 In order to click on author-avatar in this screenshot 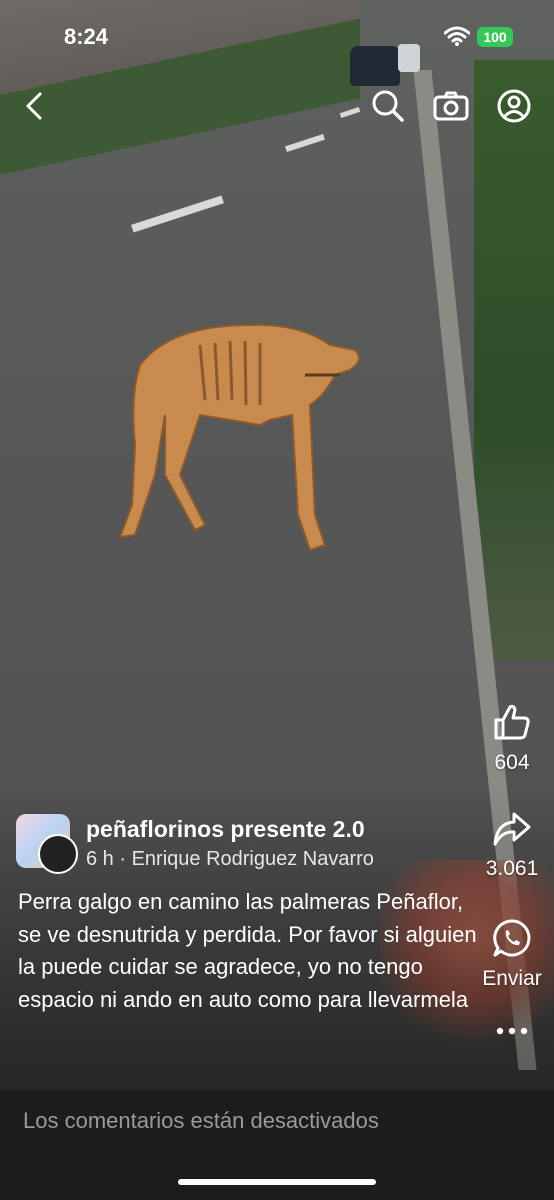, I will do `click(58, 854)`.